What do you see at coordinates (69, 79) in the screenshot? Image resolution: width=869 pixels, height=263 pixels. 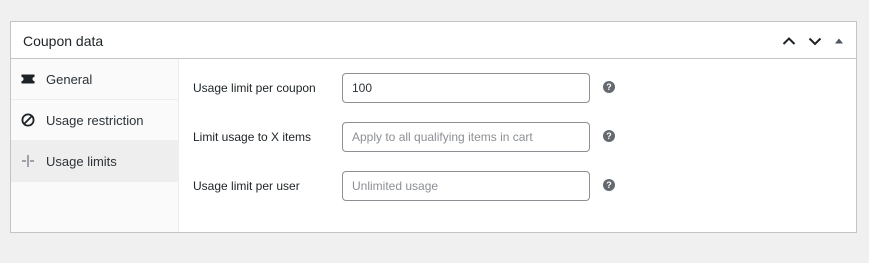 I see `tab-label: General` at bounding box center [69, 79].